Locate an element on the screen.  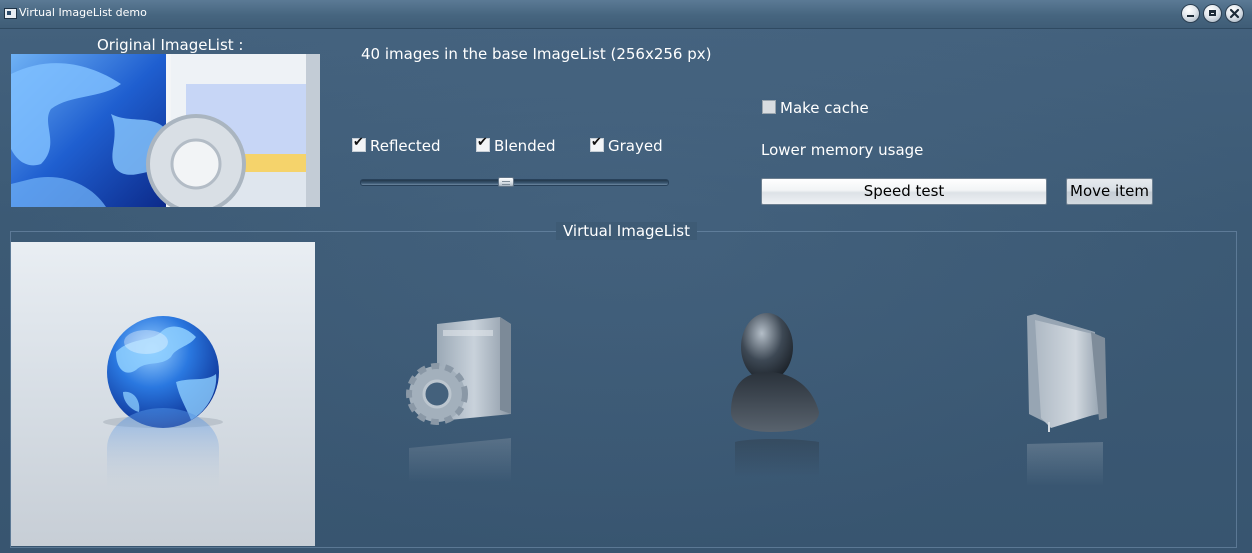
move-item-button: Move item is located at coordinates (1109, 191).